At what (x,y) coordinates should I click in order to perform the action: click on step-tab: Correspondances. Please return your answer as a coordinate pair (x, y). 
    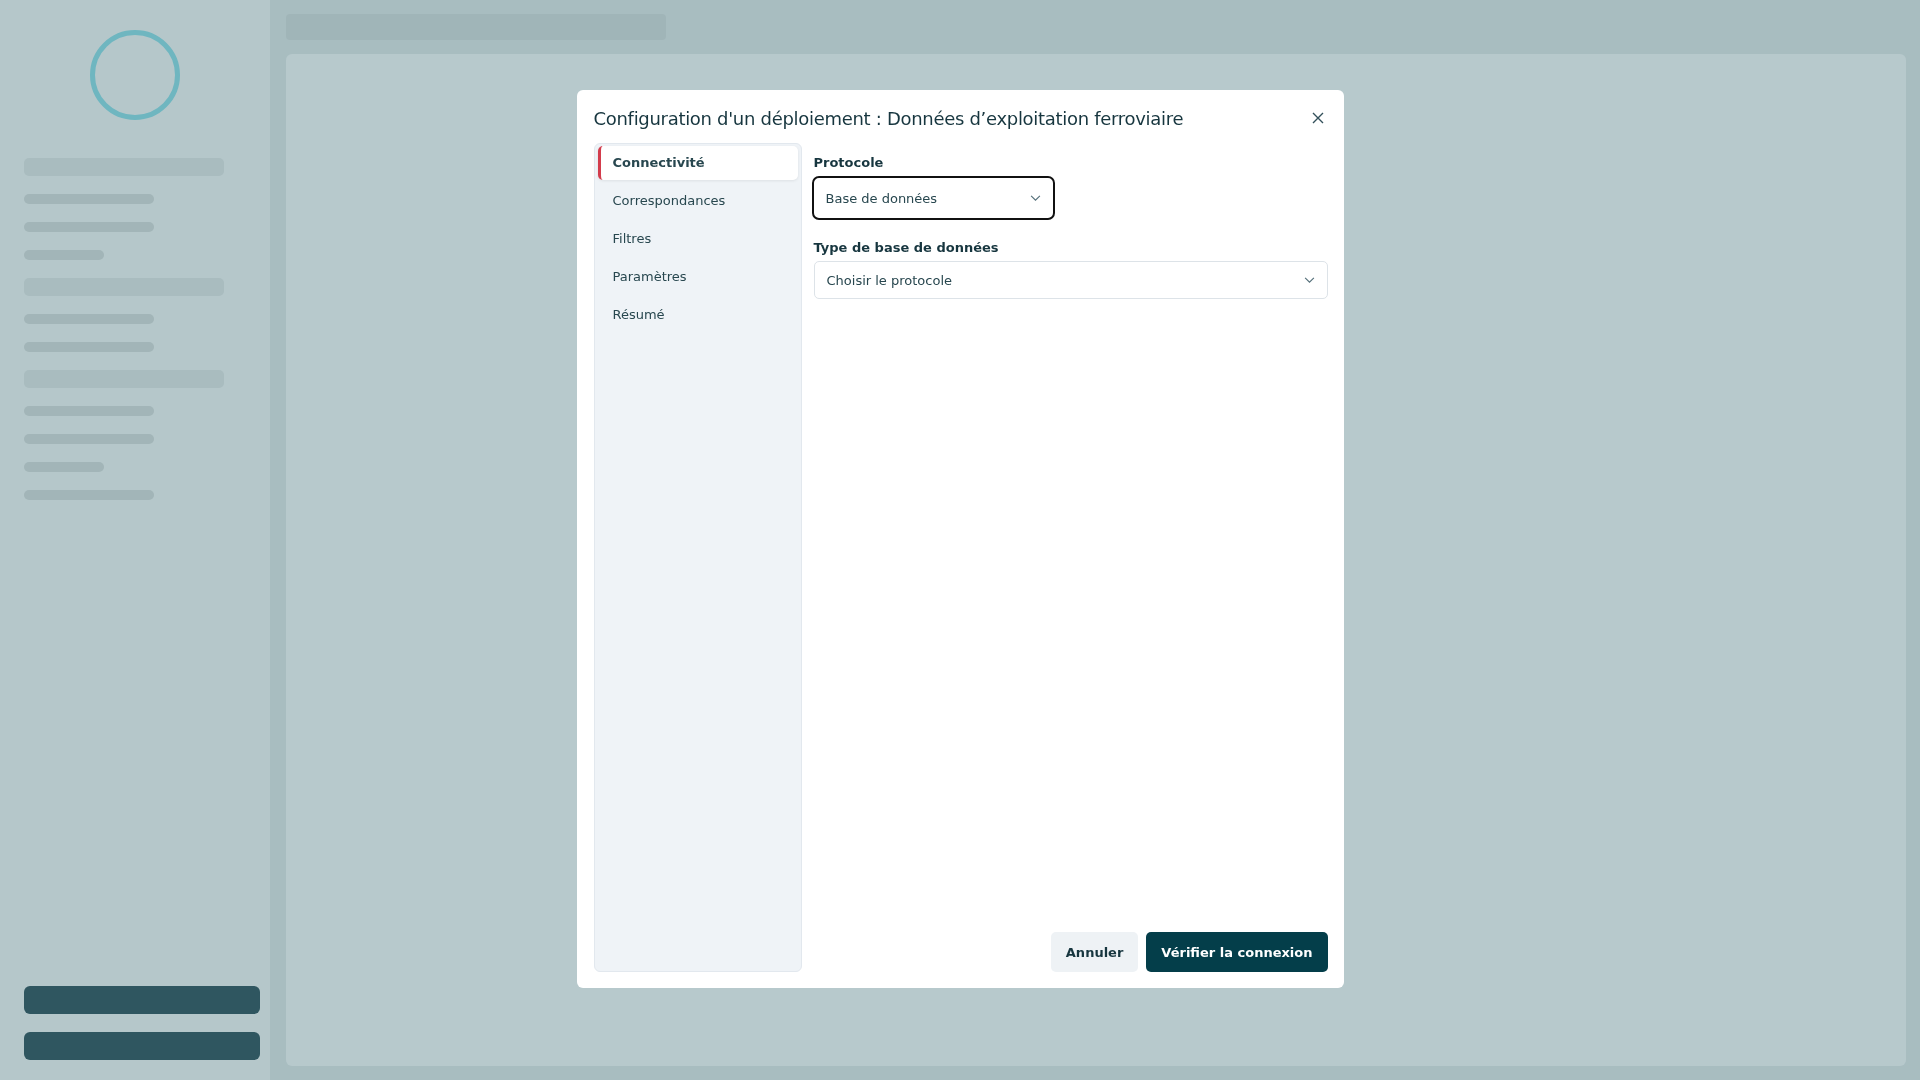
    Looking at the image, I should click on (697, 201).